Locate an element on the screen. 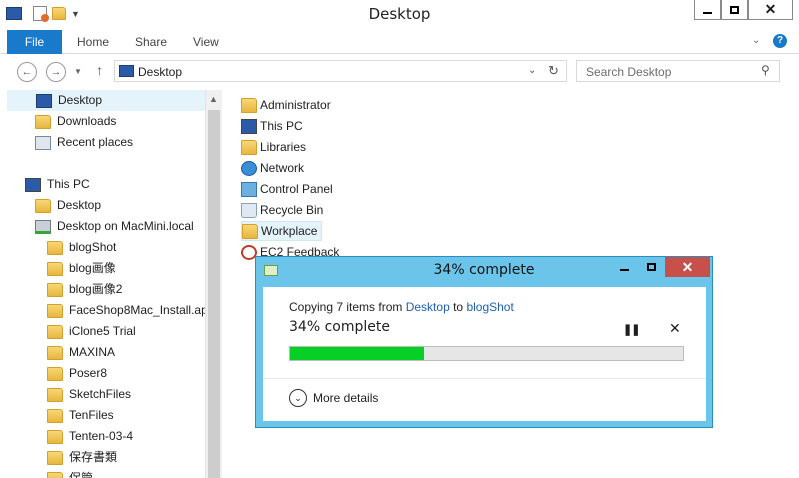  desktop-icon is located at coordinates (44, 100).